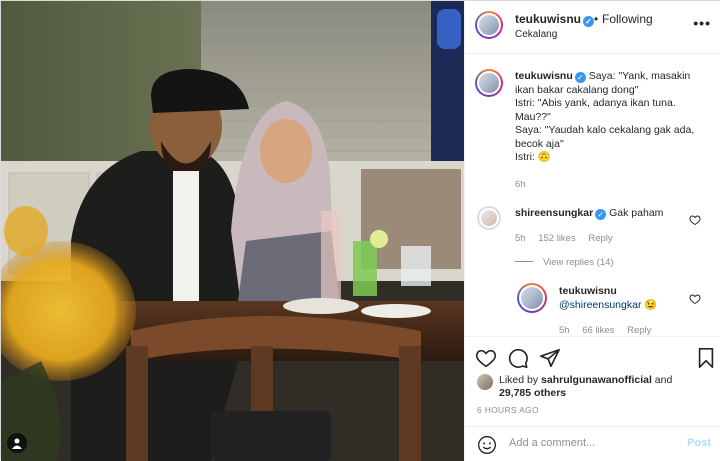 This screenshot has height=461, width=720. Describe the element at coordinates (487, 445) in the screenshot. I see `emoji-smiley-icon` at that location.